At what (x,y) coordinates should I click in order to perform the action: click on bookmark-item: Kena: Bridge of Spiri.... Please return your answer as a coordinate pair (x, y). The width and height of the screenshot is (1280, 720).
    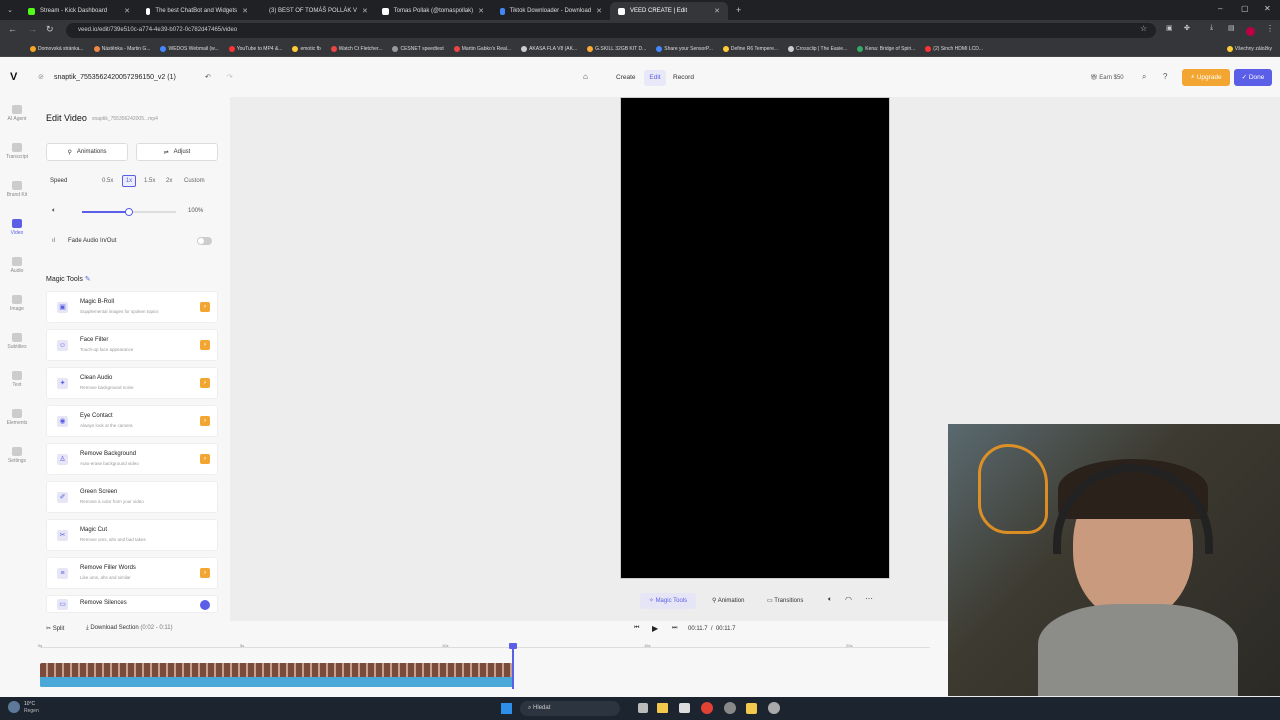
    Looking at the image, I should click on (886, 49).